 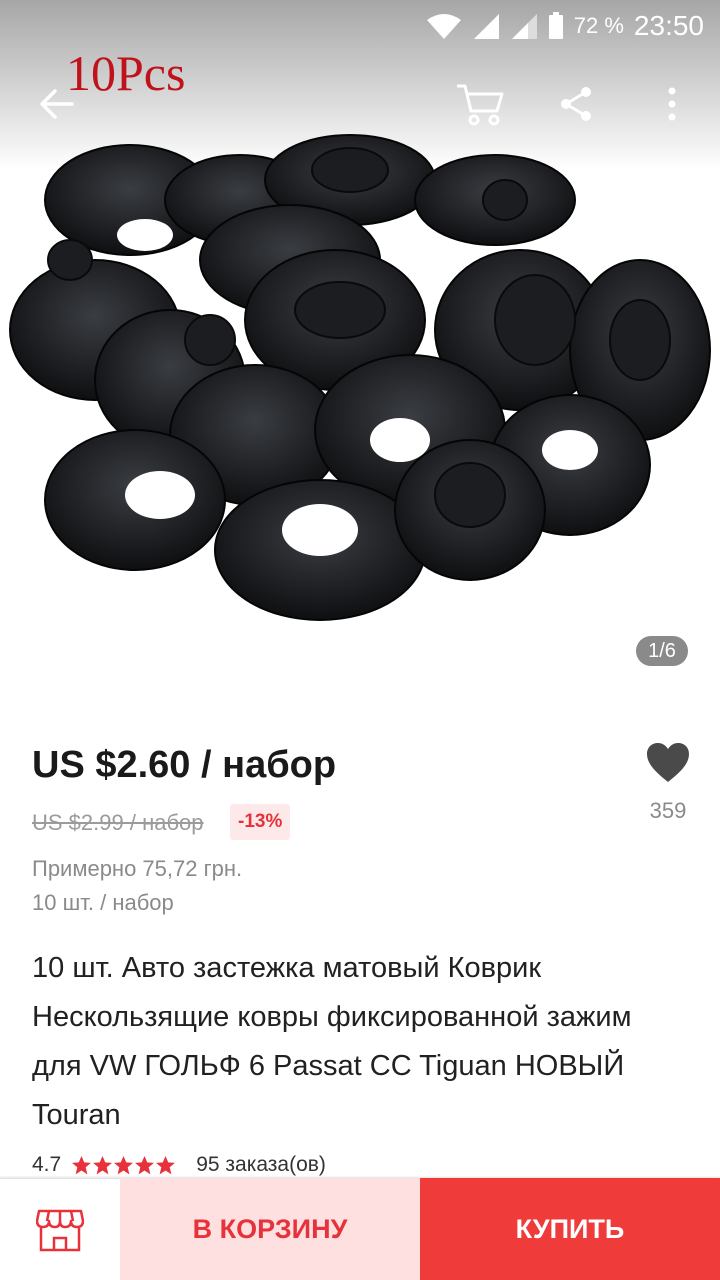 I want to click on wishlist-button: 359, so click(x=668, y=785).